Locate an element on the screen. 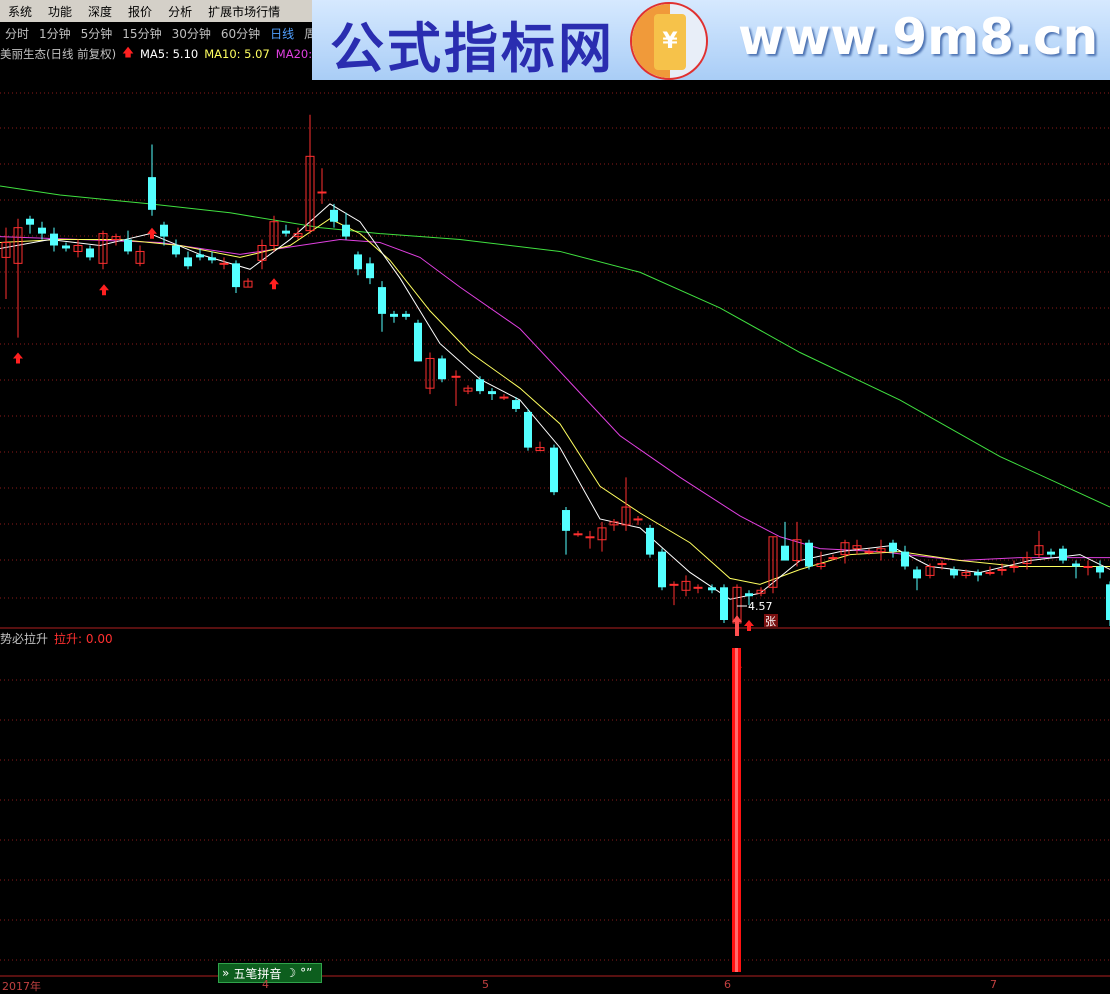 This screenshot has width=1110, height=994. up-arrow-icon: 🡅 is located at coordinates (128, 51).